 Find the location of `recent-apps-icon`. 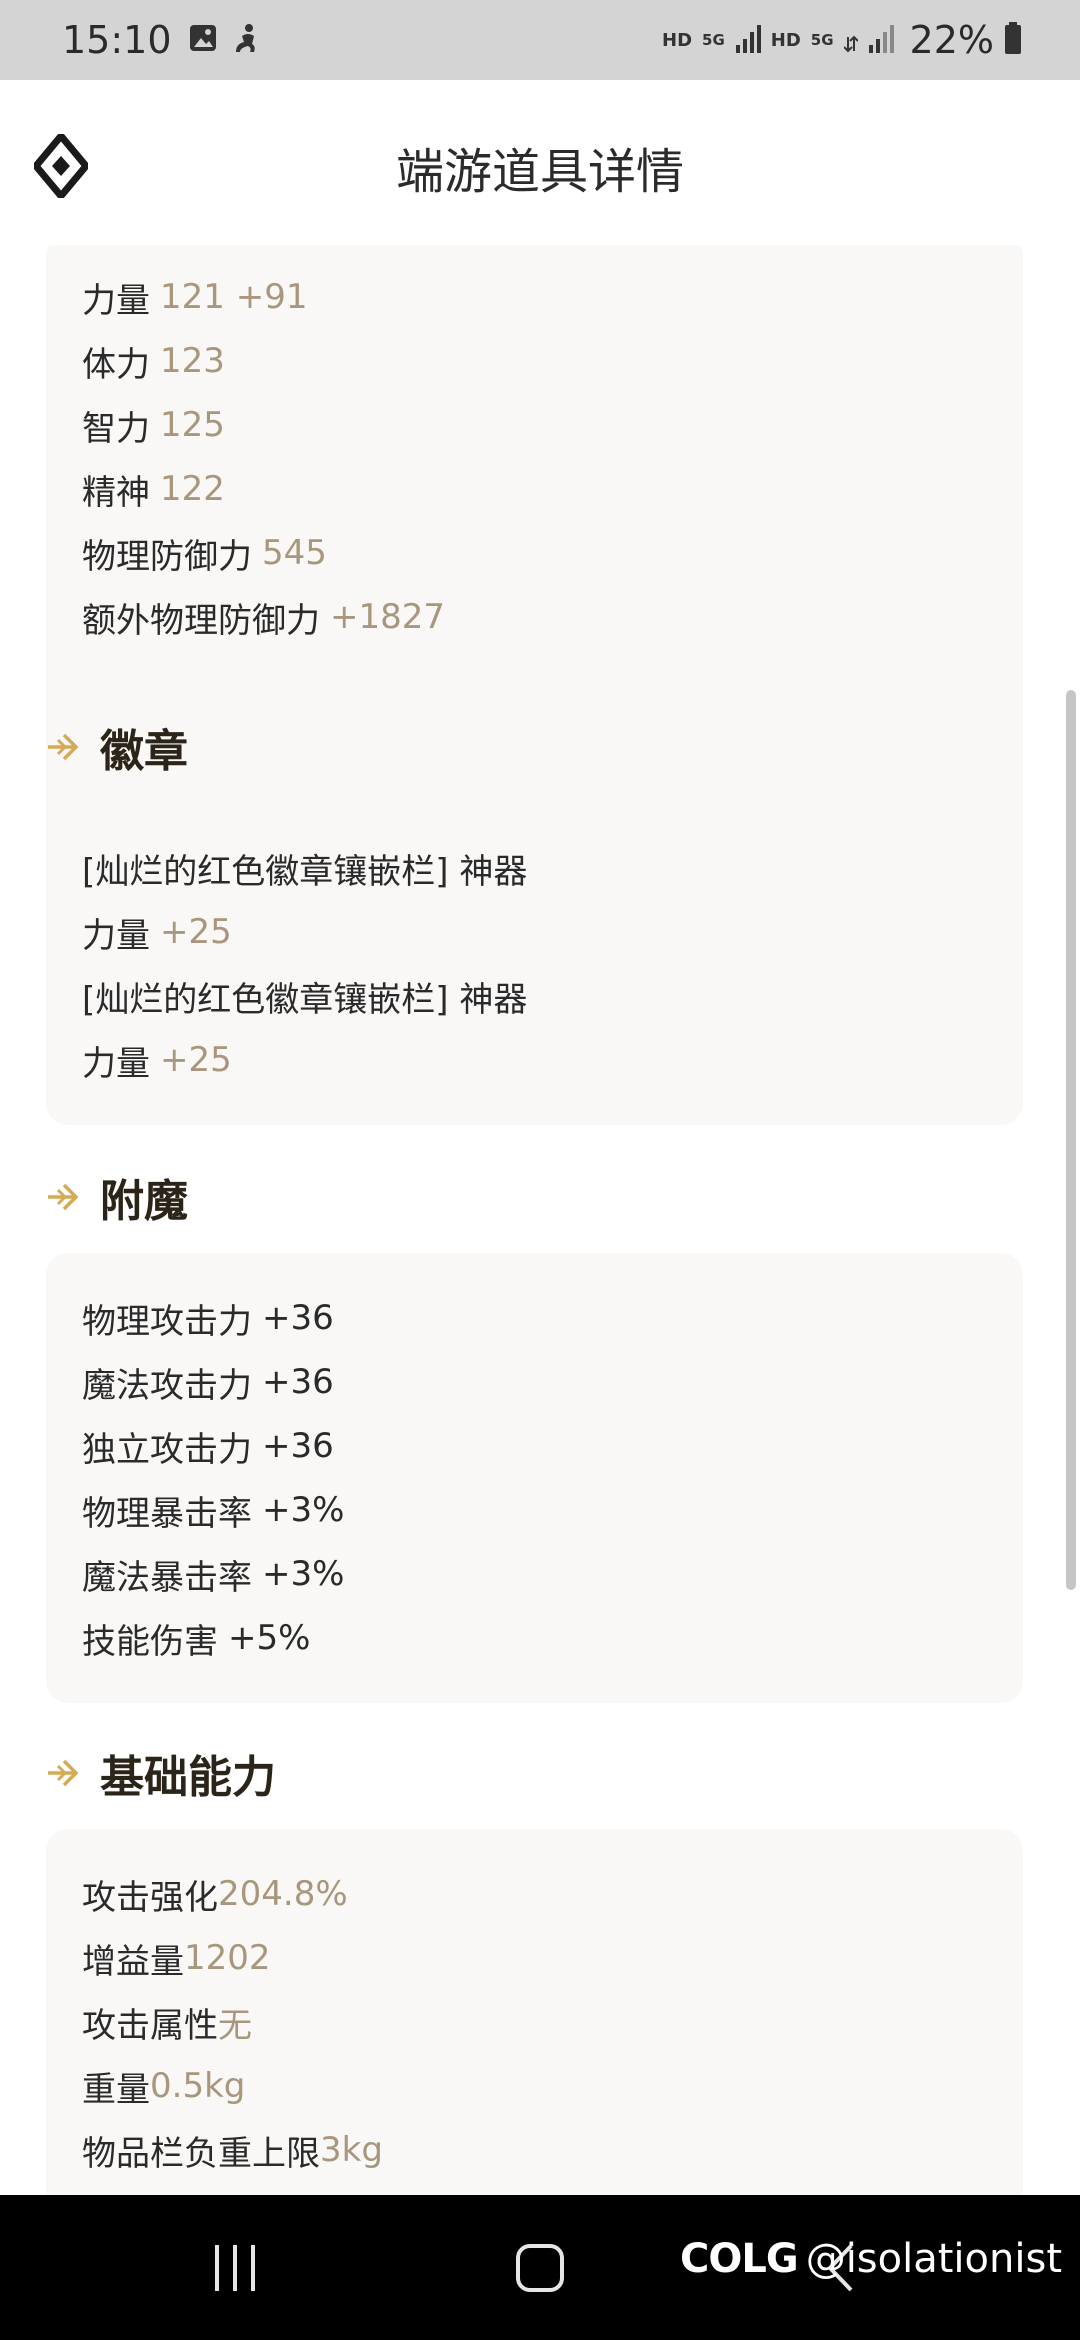

recent-apps-icon is located at coordinates (235, 2267).